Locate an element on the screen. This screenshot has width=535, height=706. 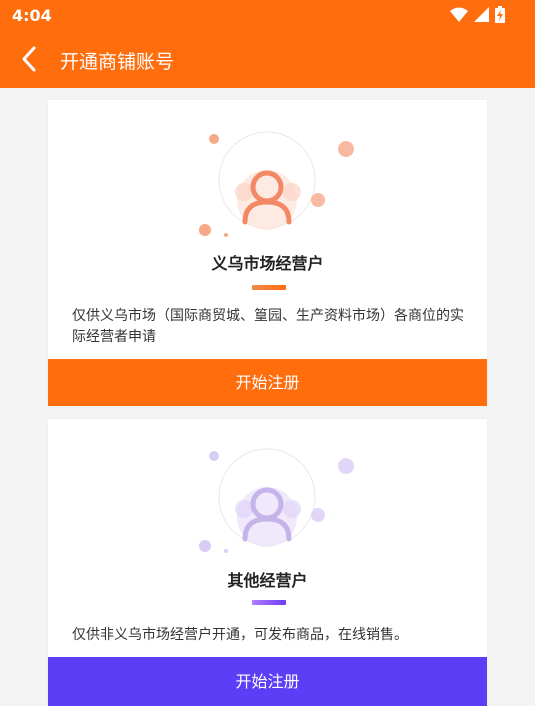
card-title: 其他经营户 is located at coordinates (267, 580).